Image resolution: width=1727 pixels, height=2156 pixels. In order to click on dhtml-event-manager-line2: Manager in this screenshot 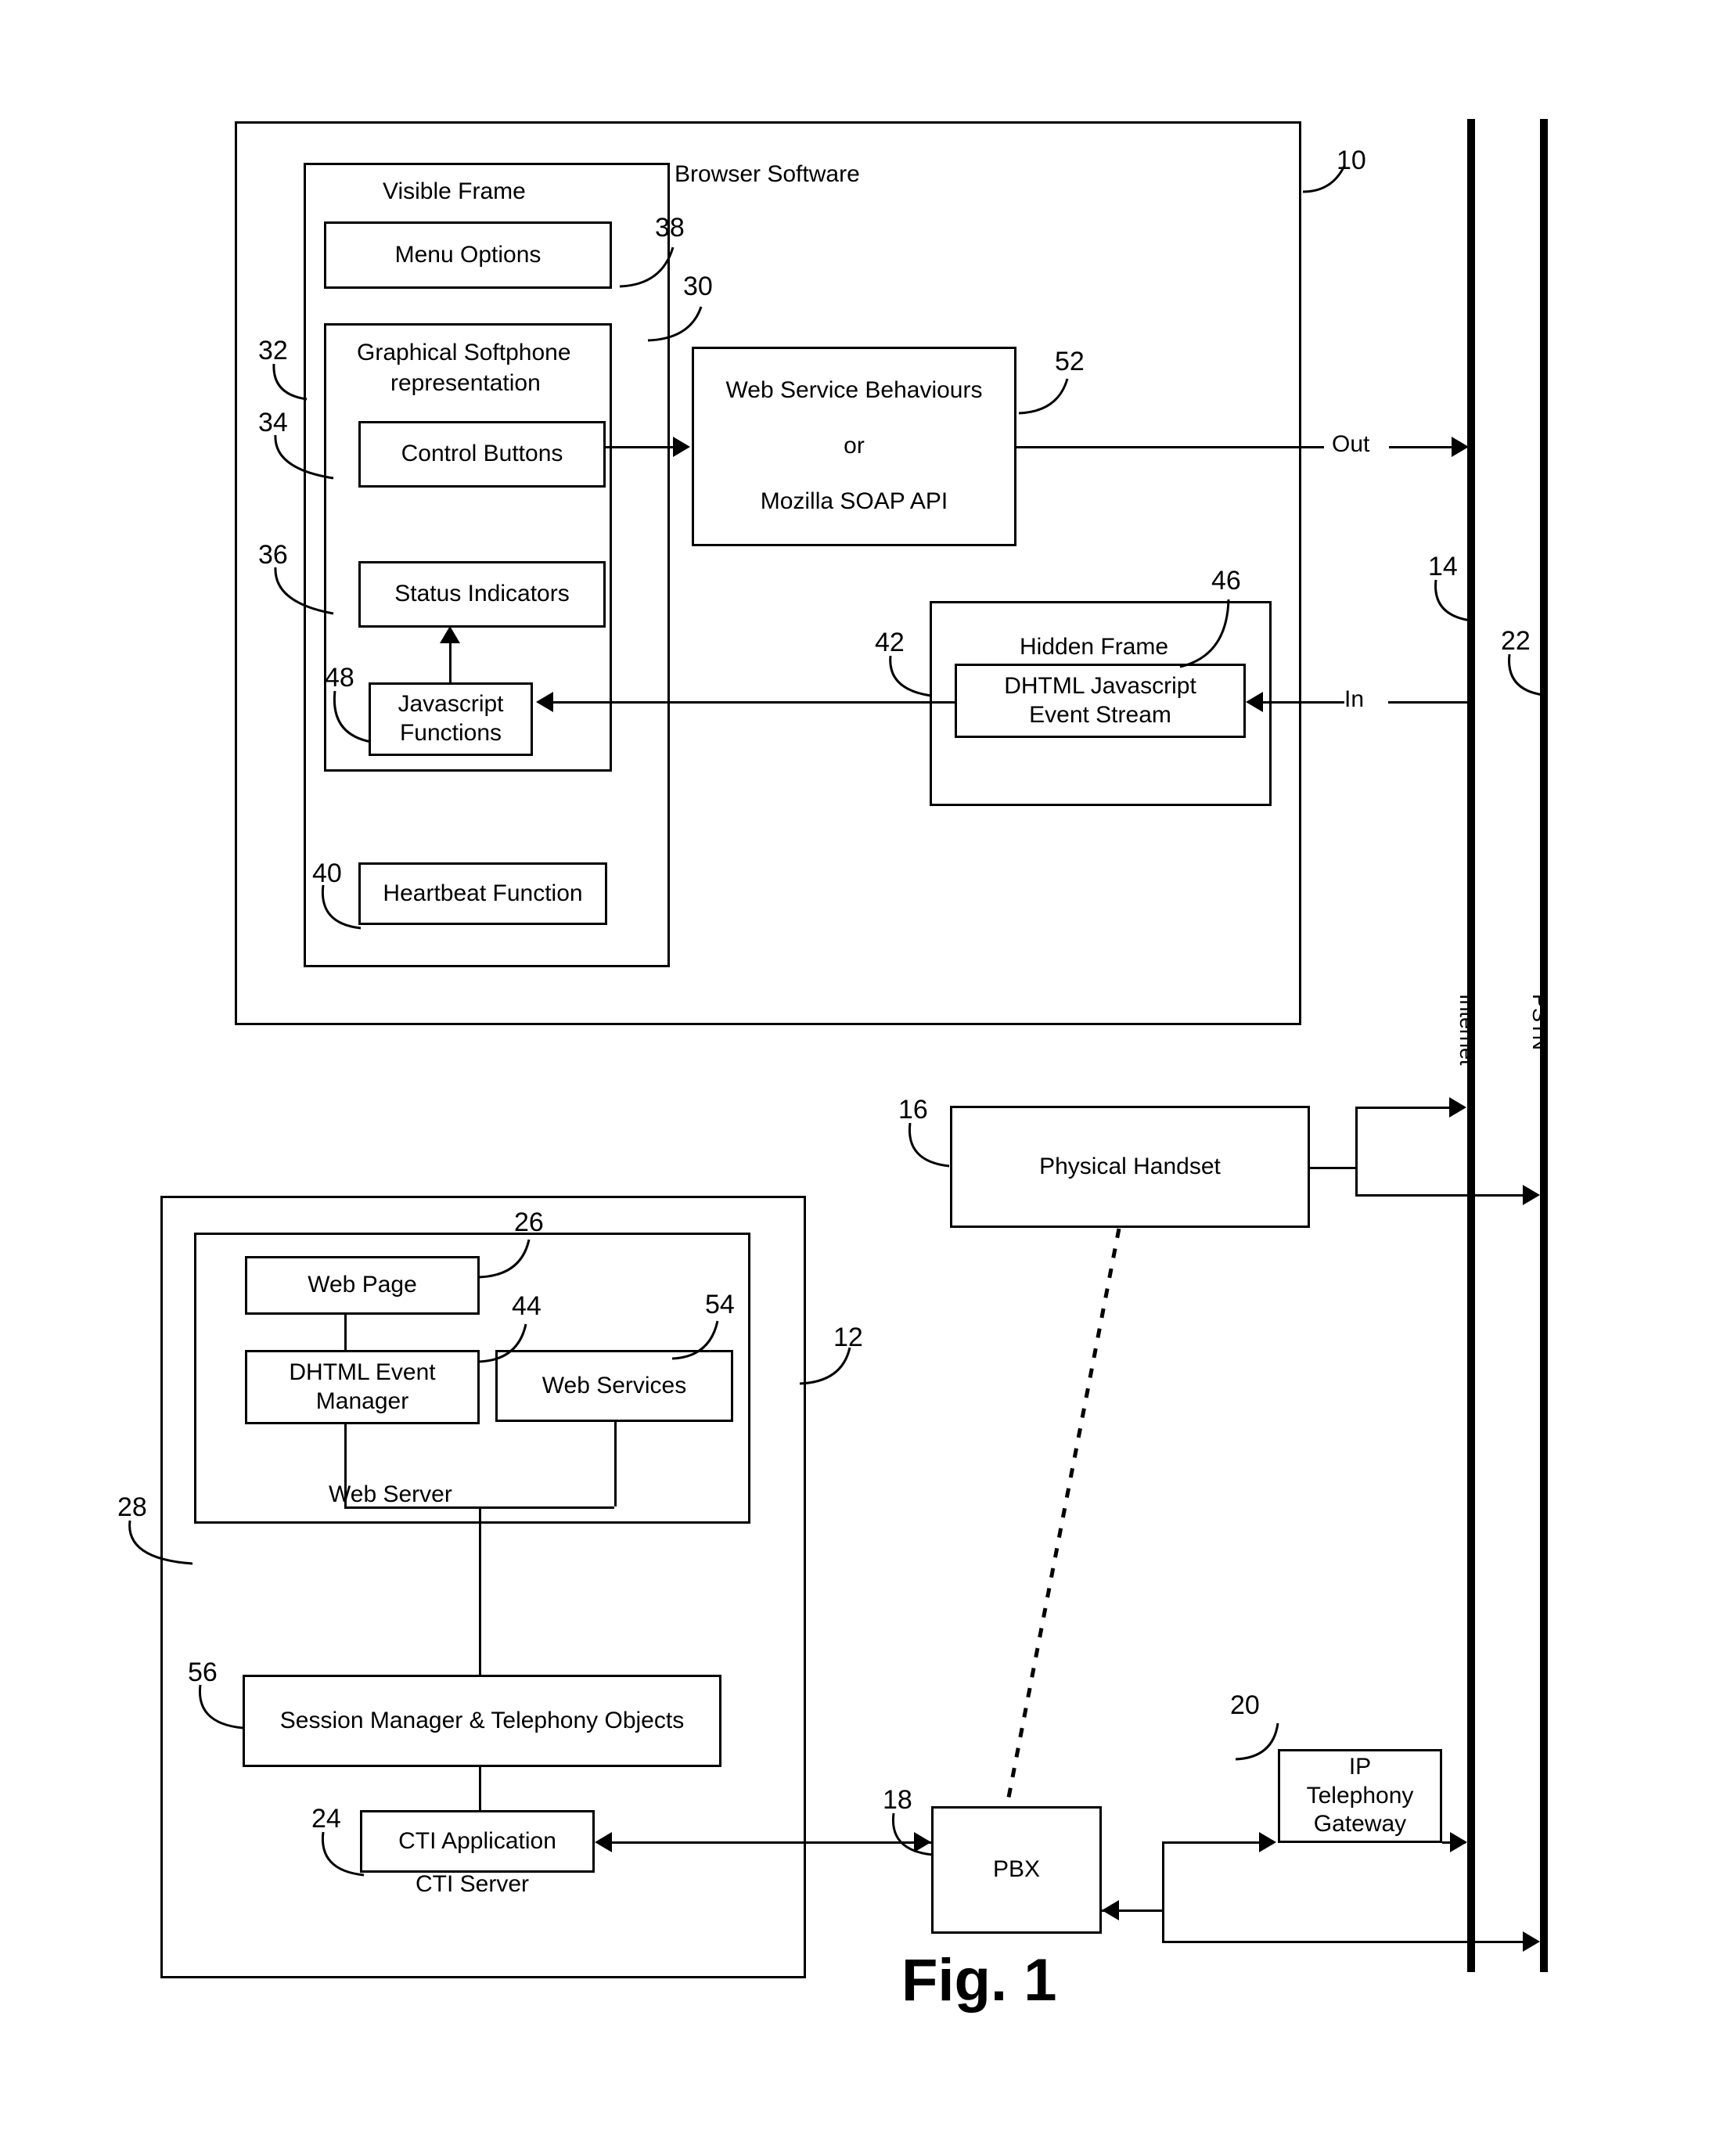, I will do `click(362, 1401)`.